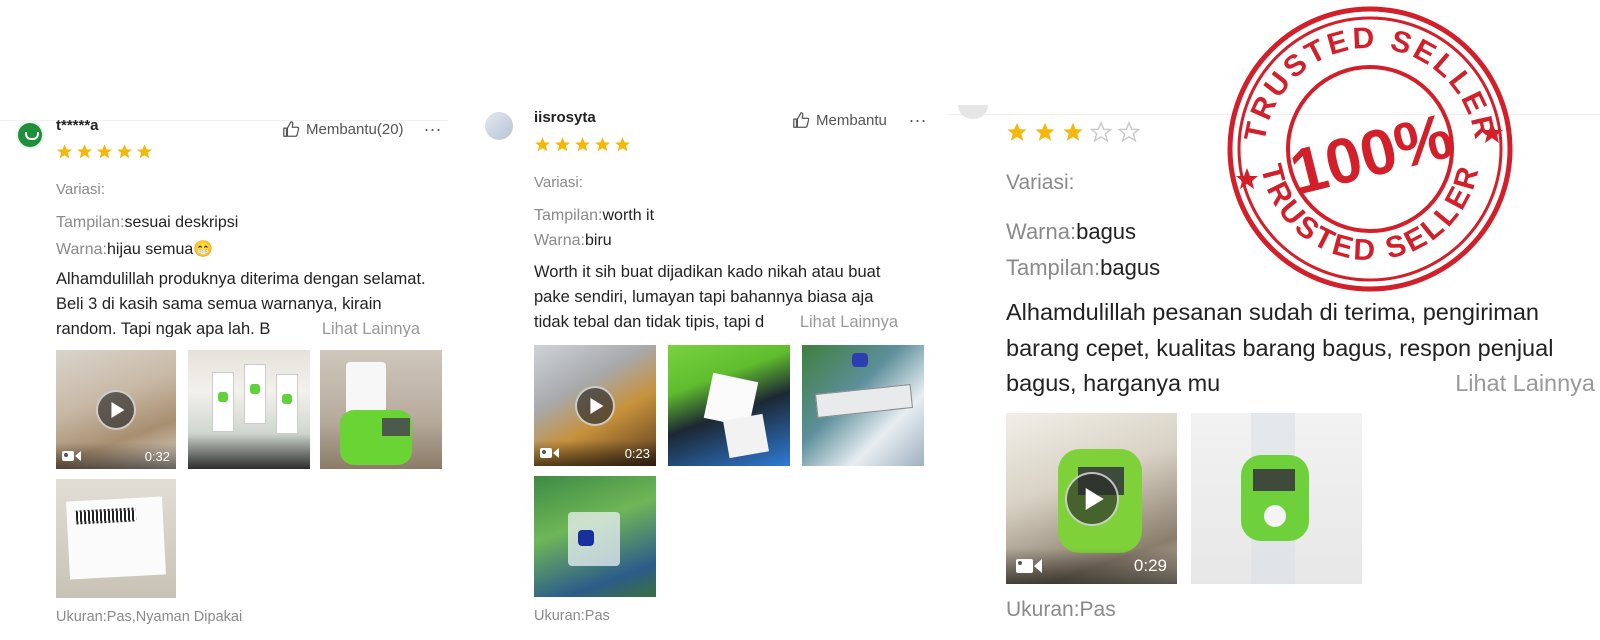 Image resolution: width=1600 pixels, height=640 pixels. Describe the element at coordinates (565, 117) in the screenshot. I see `reviewer-name: iisrosyta` at that location.